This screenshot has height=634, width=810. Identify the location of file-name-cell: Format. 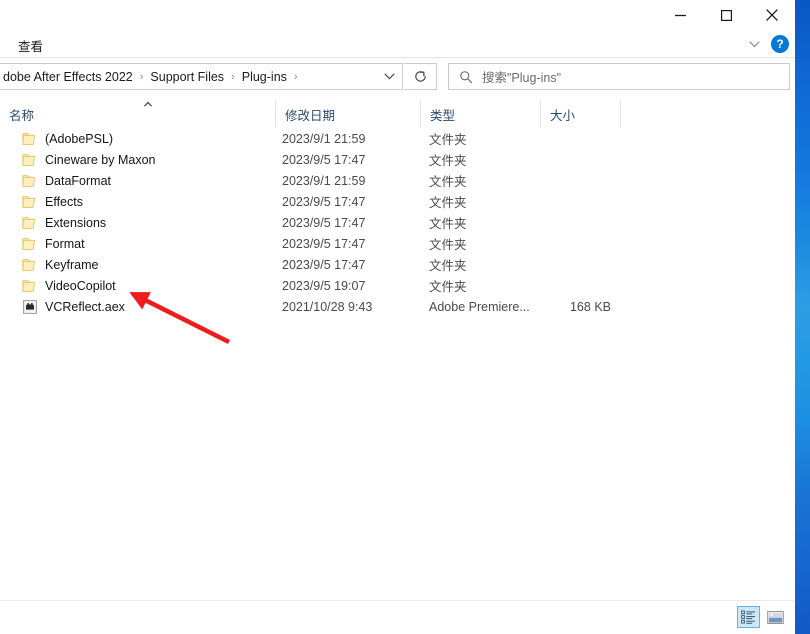
(53, 244).